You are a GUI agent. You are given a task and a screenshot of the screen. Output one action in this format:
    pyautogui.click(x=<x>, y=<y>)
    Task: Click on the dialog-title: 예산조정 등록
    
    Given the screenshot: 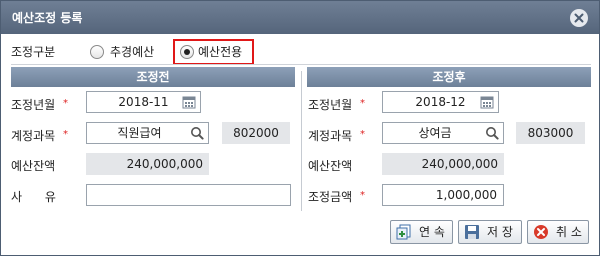 What is the action you would take?
    pyautogui.click(x=47, y=18)
    